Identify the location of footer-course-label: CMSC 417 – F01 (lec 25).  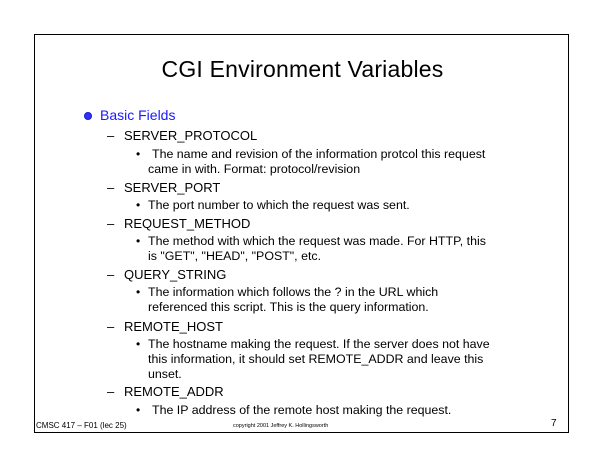
(81, 425).